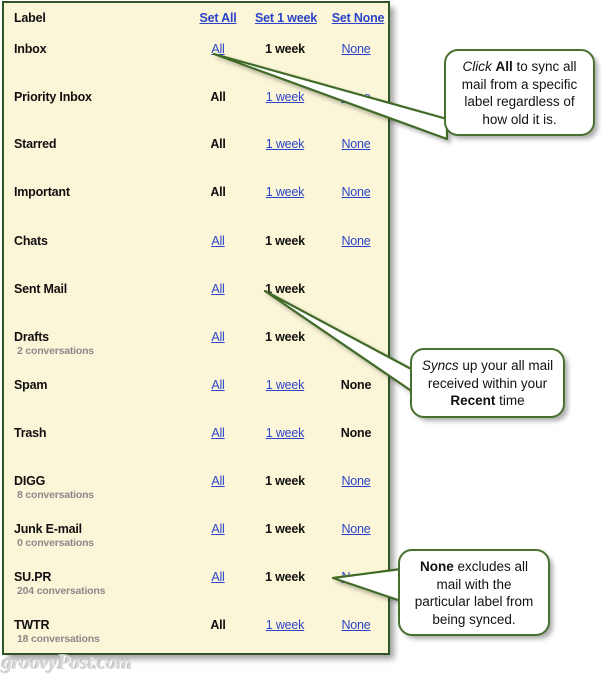  What do you see at coordinates (477, 66) in the screenshot?
I see `callout-all-italic: Click` at bounding box center [477, 66].